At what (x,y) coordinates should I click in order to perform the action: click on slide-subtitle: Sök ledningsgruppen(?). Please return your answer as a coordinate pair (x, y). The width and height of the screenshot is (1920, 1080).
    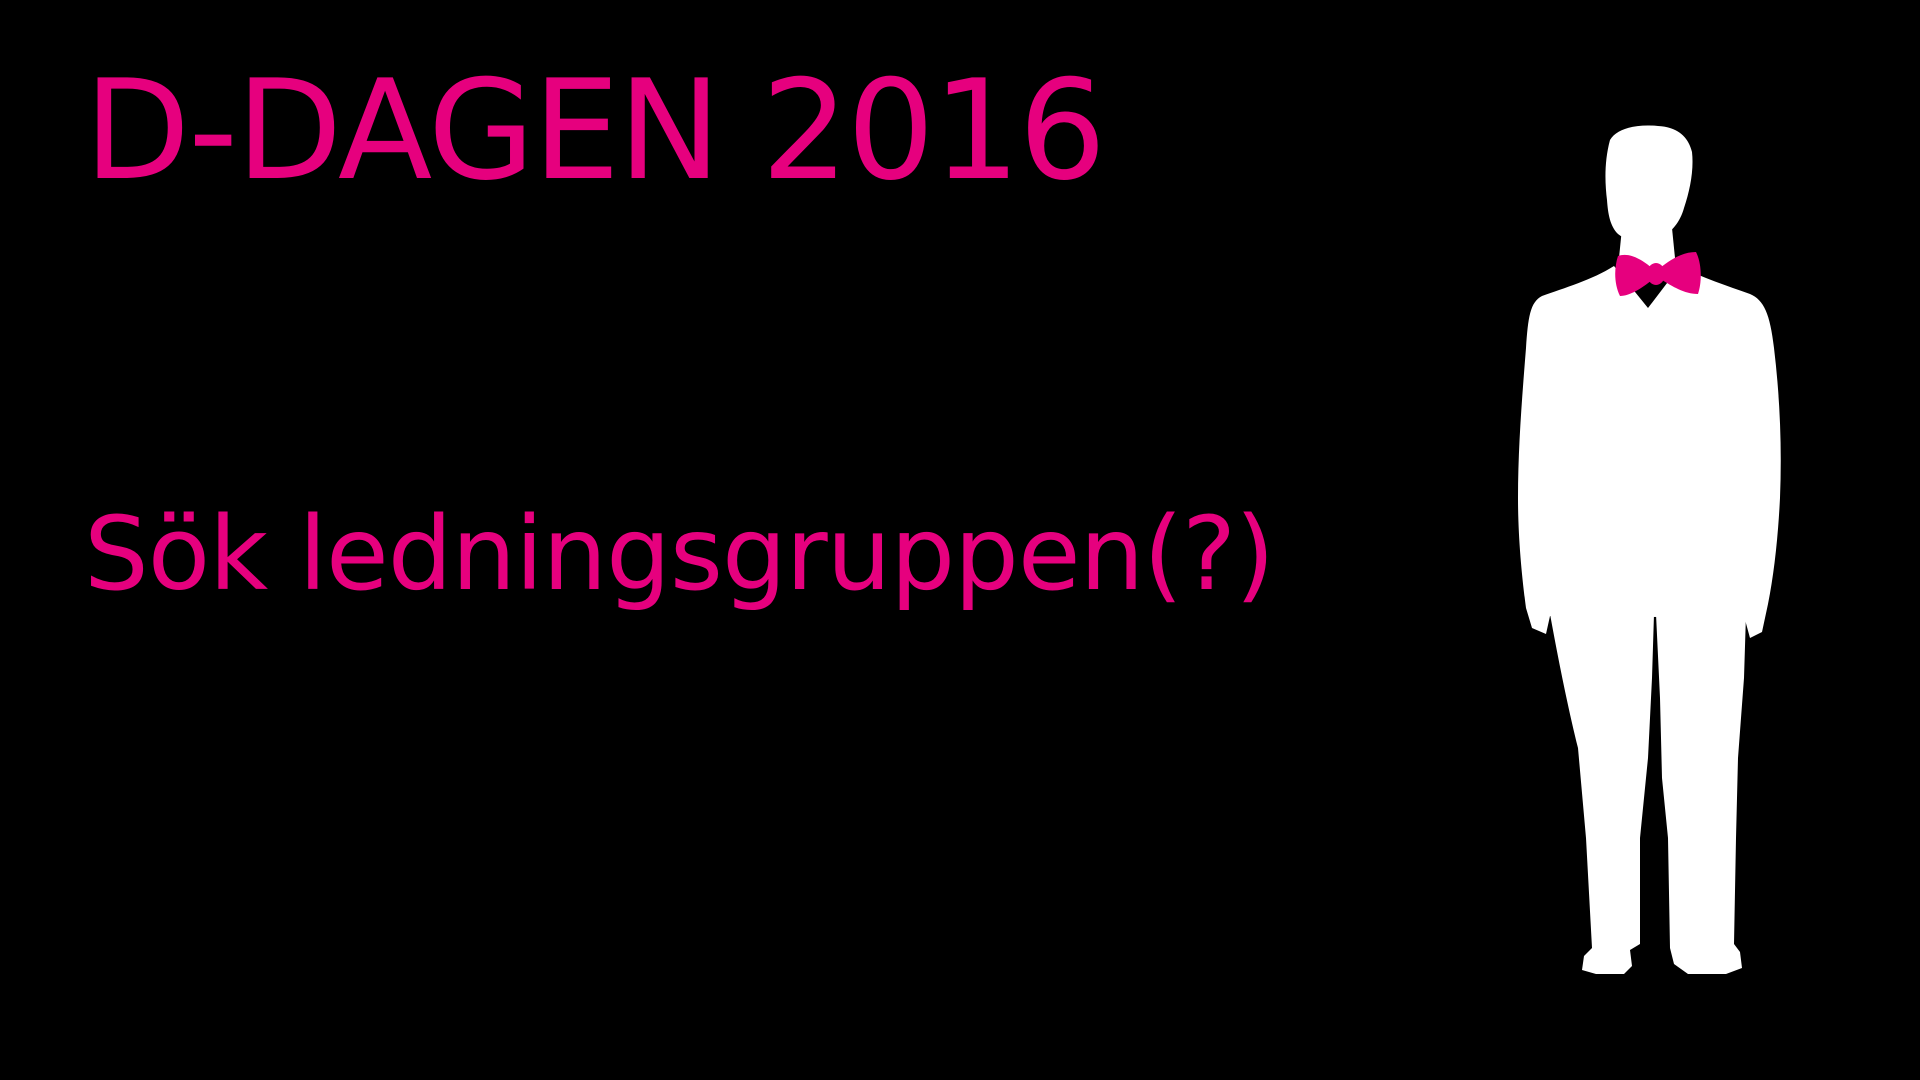
    Looking at the image, I should click on (679, 554).